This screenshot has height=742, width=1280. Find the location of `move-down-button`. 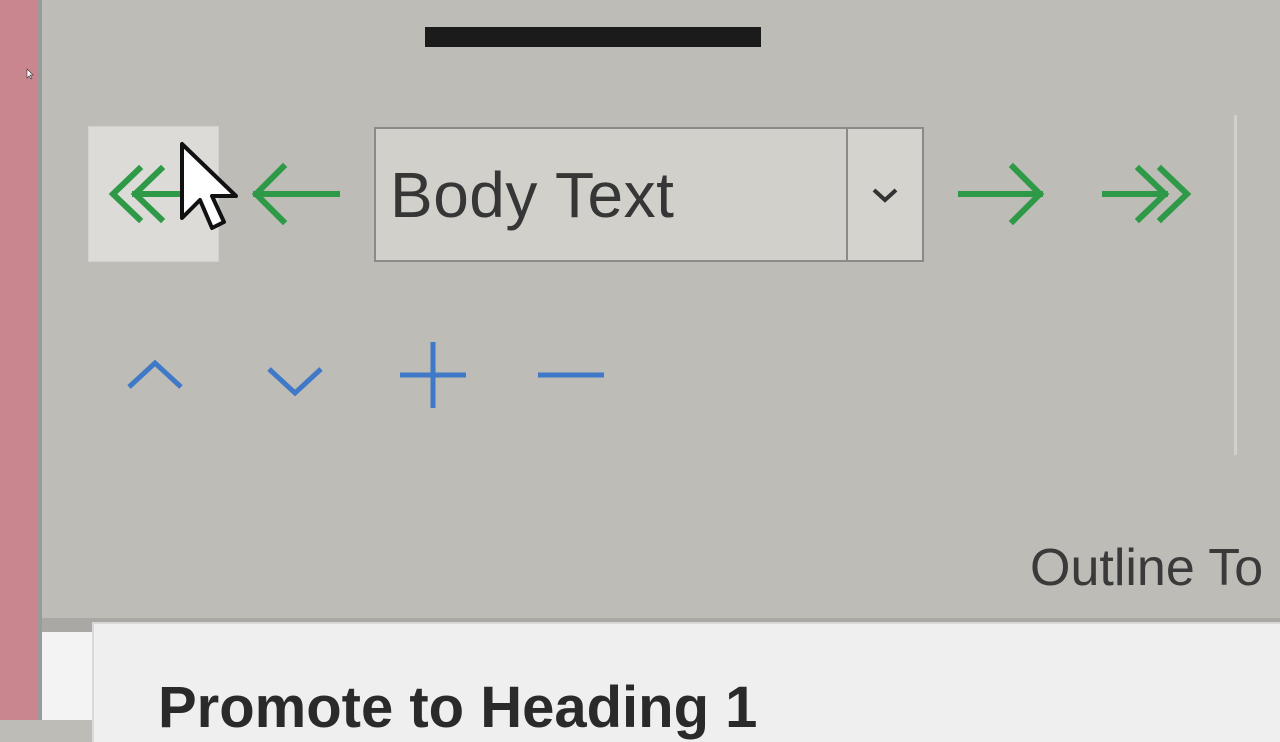

move-down-button is located at coordinates (295, 381).